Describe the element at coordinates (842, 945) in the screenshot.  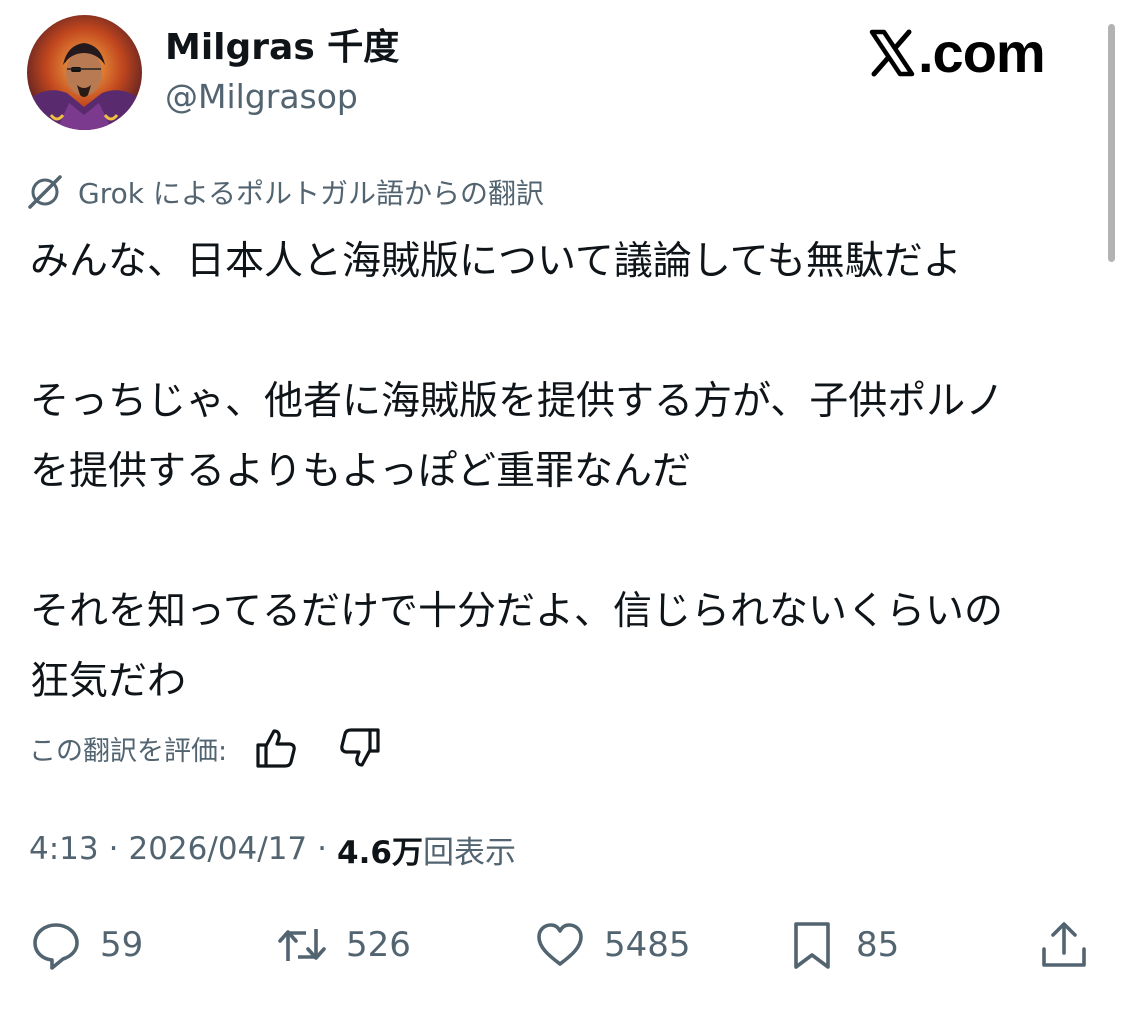
I see `bookmark-button: 85` at that location.